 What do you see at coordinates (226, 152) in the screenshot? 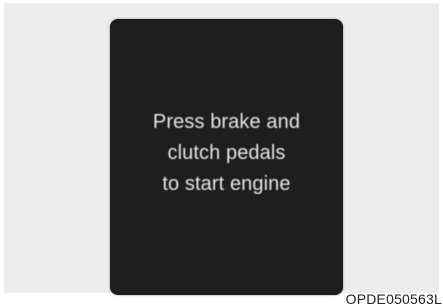
I see `display-message-line-2: clutch pedals` at bounding box center [226, 152].